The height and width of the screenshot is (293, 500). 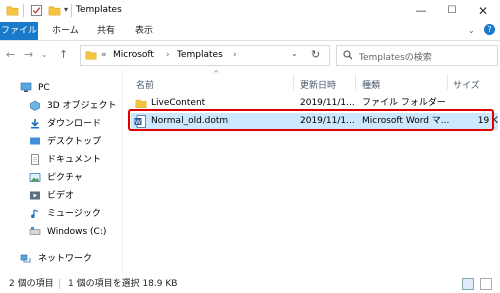 I want to click on status-selection: 1 個の項目を選択 18.9 KB, so click(x=123, y=284).